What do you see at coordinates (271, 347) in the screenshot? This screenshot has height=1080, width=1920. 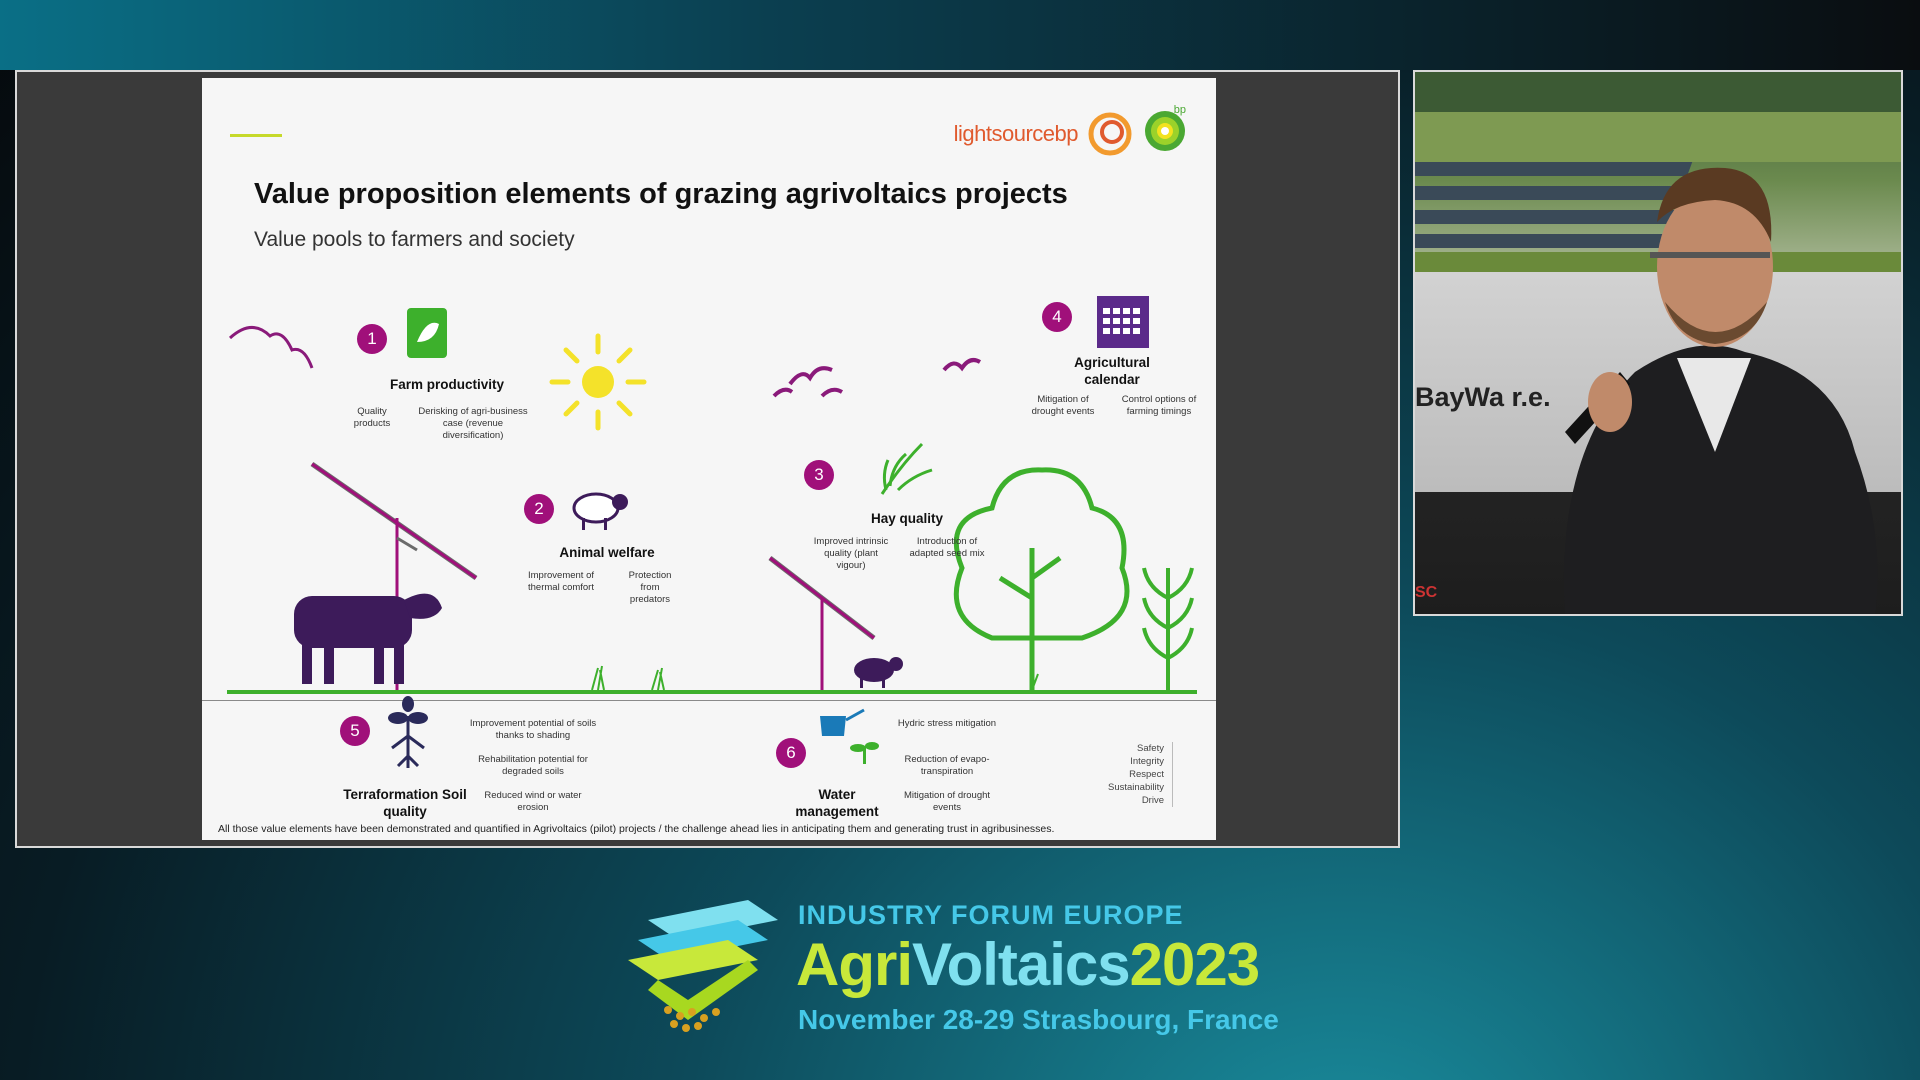 I see `hill-outline-icon` at bounding box center [271, 347].